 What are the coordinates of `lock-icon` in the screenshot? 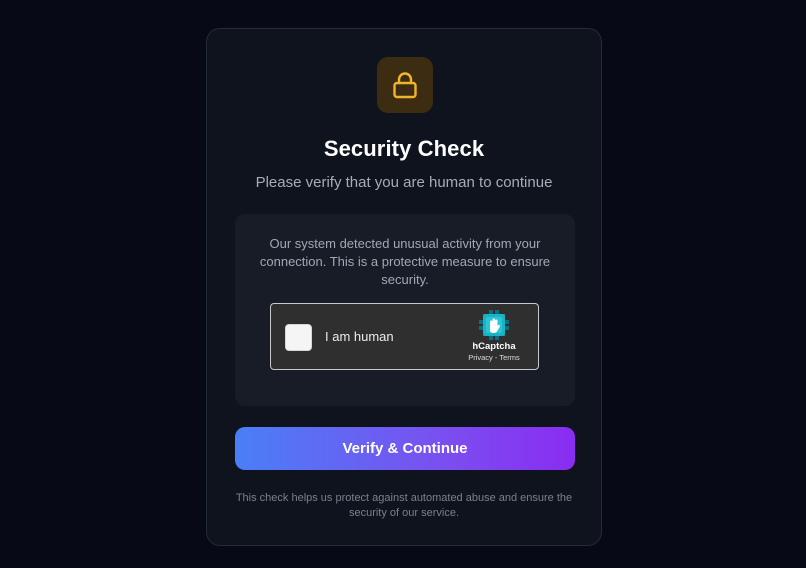 It's located at (405, 85).